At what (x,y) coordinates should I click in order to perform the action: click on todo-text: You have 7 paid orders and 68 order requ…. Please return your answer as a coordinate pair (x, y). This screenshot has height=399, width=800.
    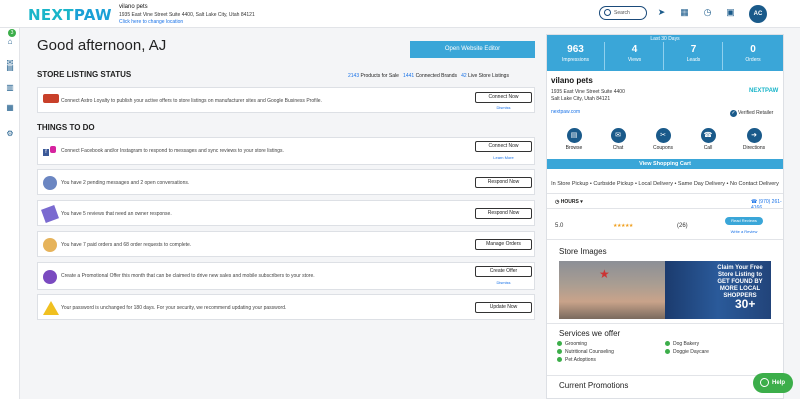
    Looking at the image, I should click on (126, 245).